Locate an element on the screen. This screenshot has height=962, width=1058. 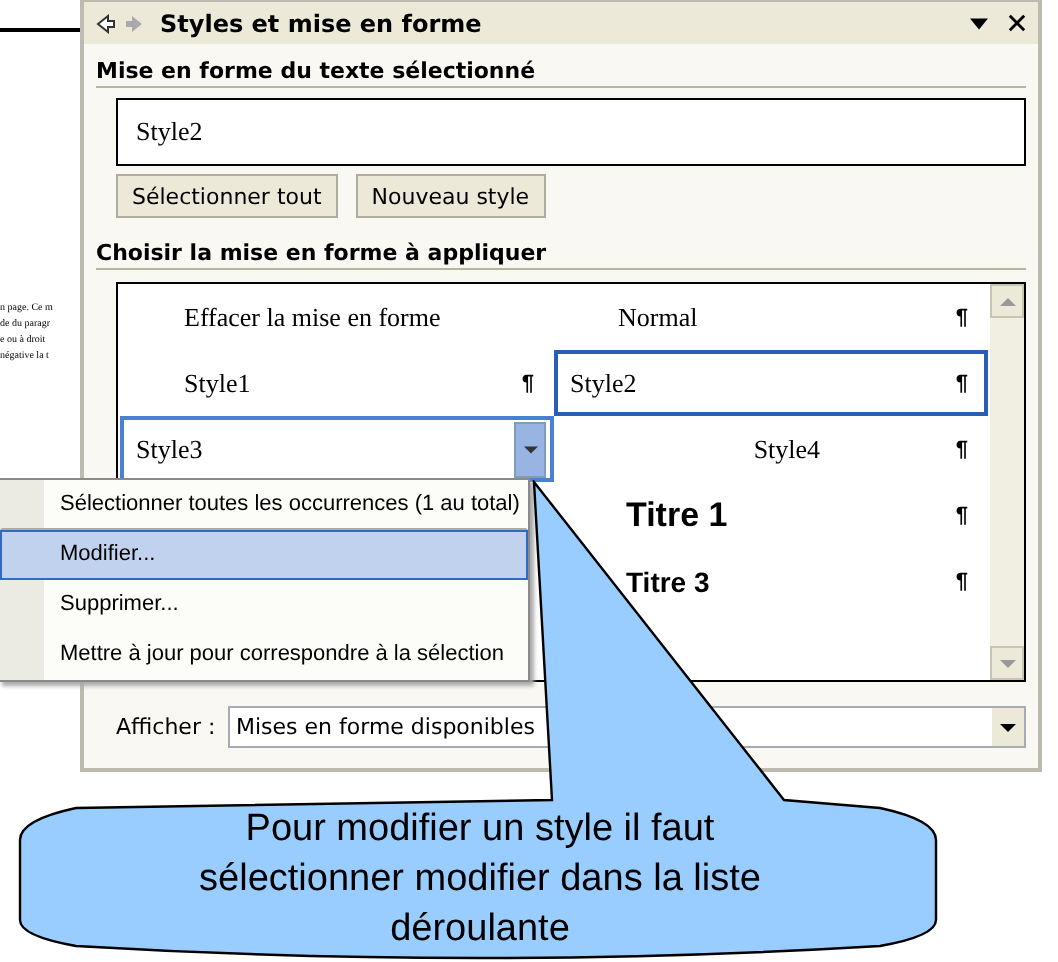
style-item: Style4 ¶ is located at coordinates (771, 449).